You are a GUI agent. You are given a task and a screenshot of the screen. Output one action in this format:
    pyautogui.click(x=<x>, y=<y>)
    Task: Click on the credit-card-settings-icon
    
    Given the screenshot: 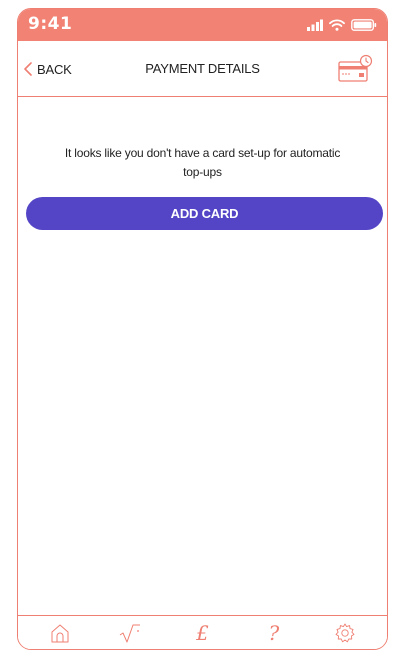 What is the action you would take?
    pyautogui.click(x=355, y=68)
    